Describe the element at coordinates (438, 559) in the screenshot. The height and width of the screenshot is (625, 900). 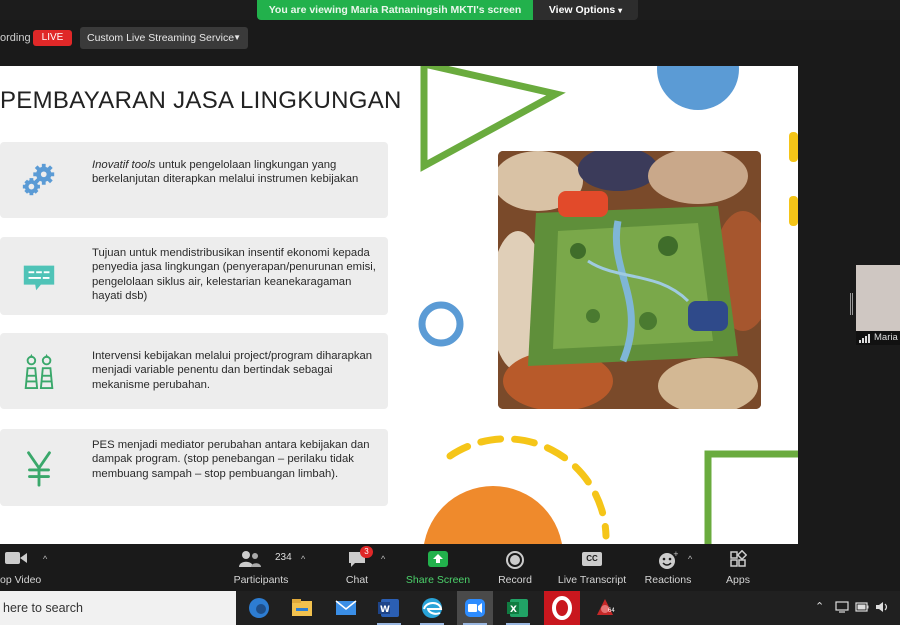
I see `share-screen-icon` at that location.